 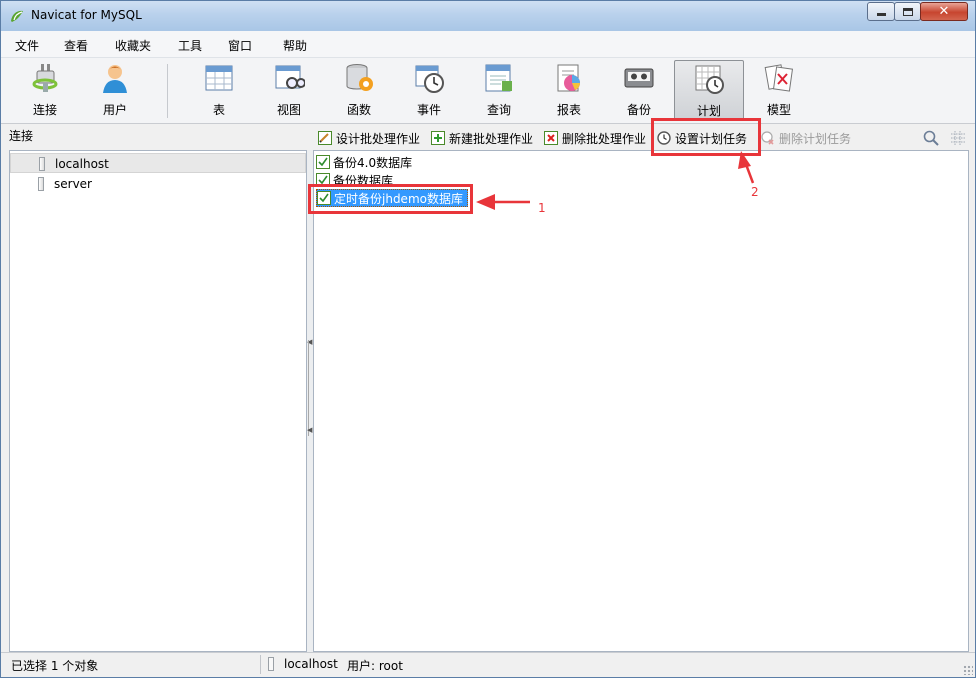 I want to click on main-toolbar: 连接 用户 表 视图 函数 事件 查询 报表 备份 计划 模型, so click(x=488, y=91).